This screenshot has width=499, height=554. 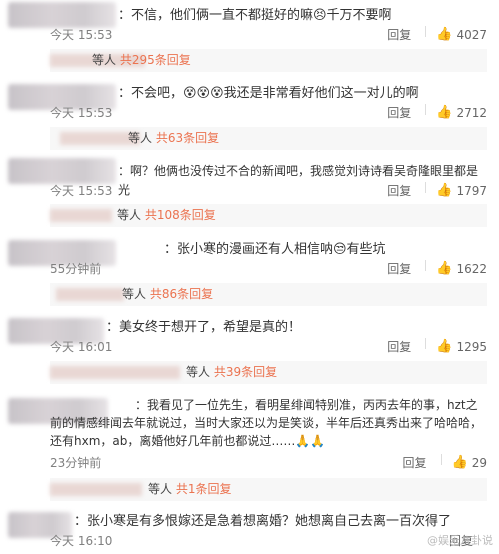 I want to click on like-count: 1622, so click(x=471, y=268).